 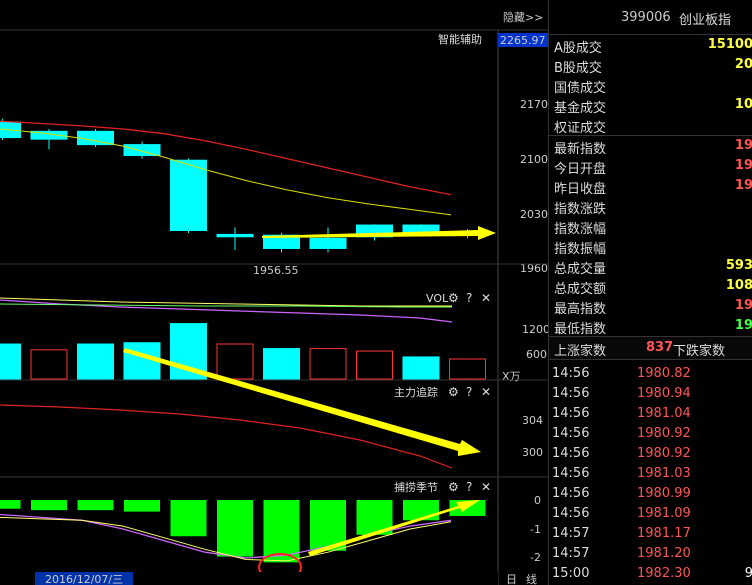 What do you see at coordinates (580, 289) in the screenshot?
I see `stat-label: 总成交额` at bounding box center [580, 289].